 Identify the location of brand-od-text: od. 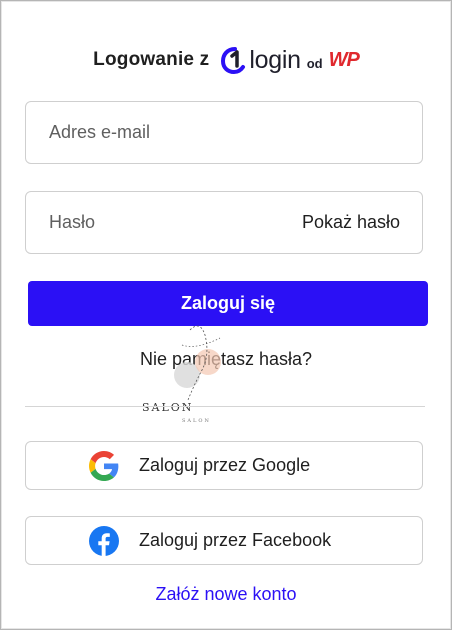
(314, 63).